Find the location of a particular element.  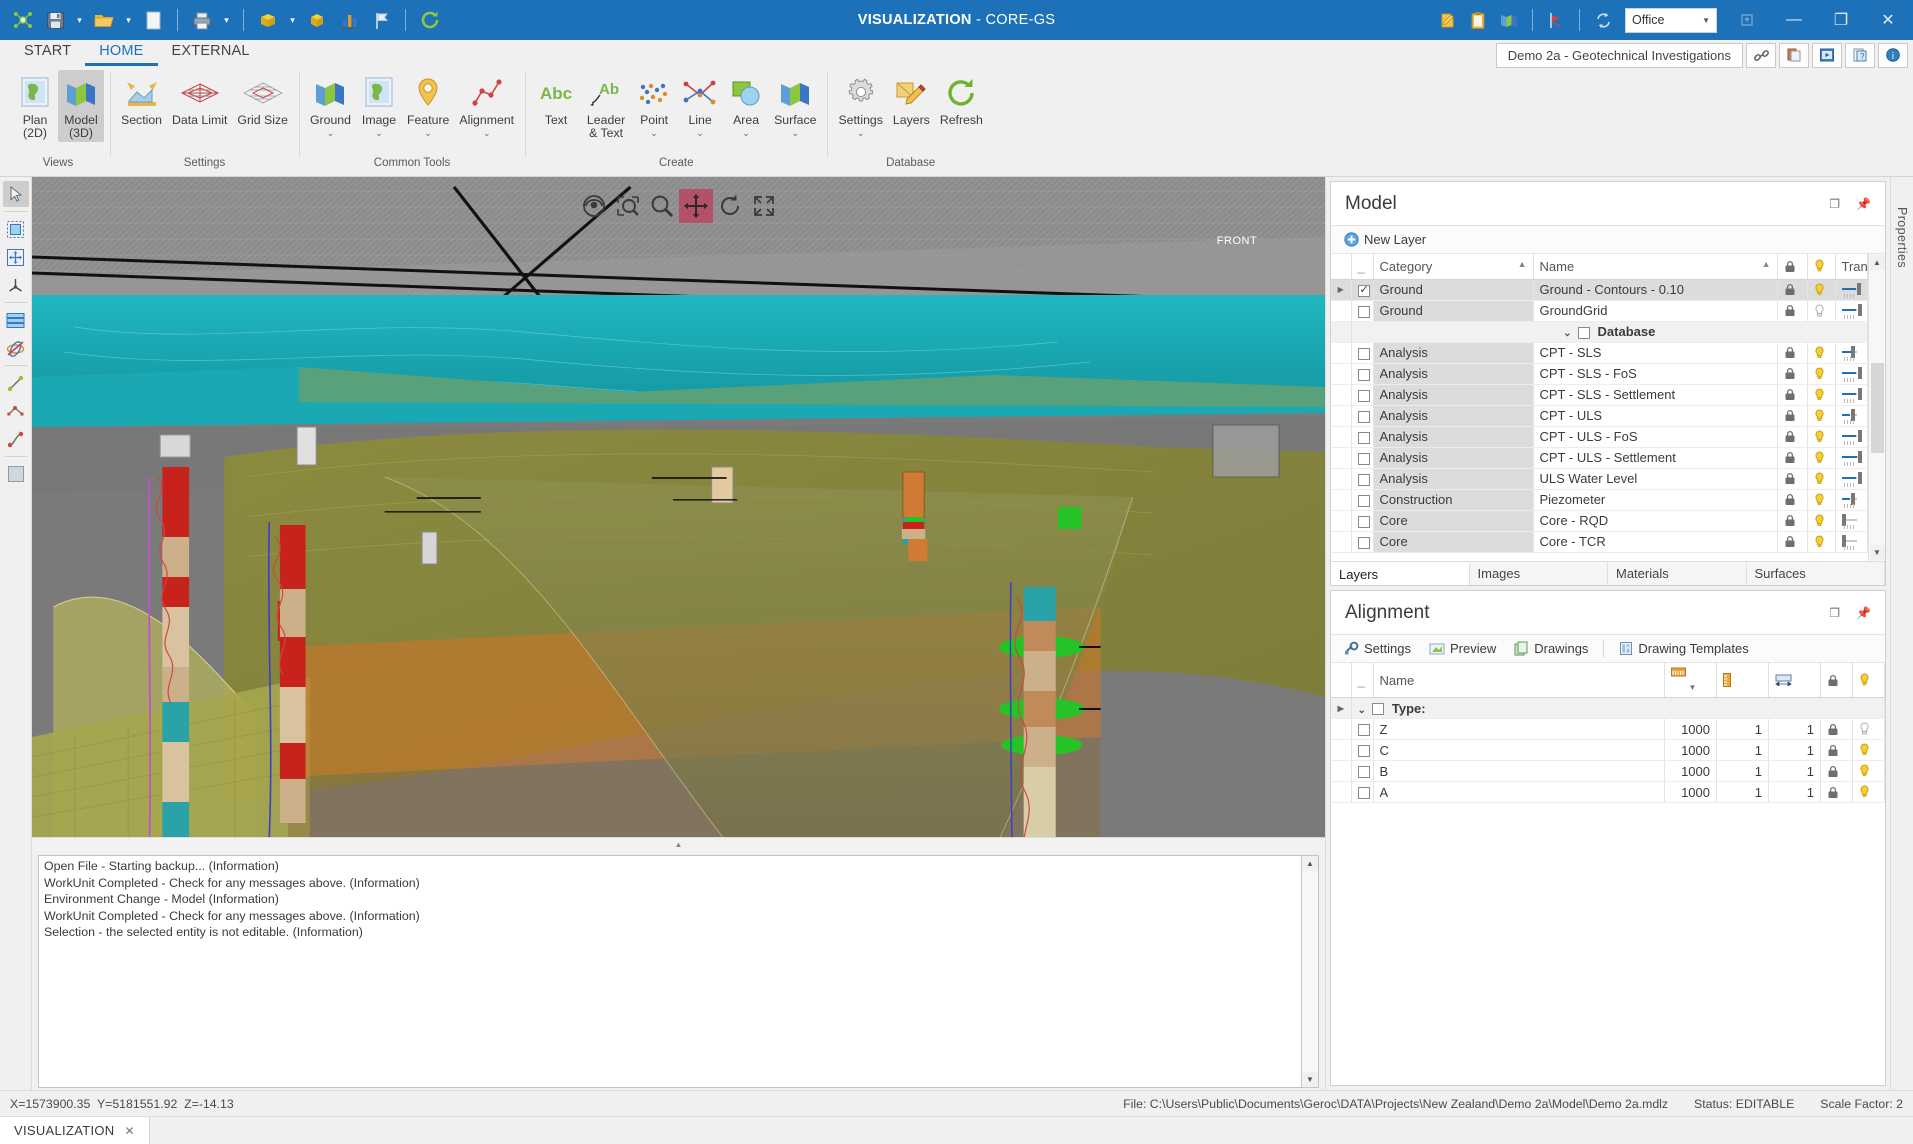

data-limit-button: Data Limit is located at coordinates (199, 99).